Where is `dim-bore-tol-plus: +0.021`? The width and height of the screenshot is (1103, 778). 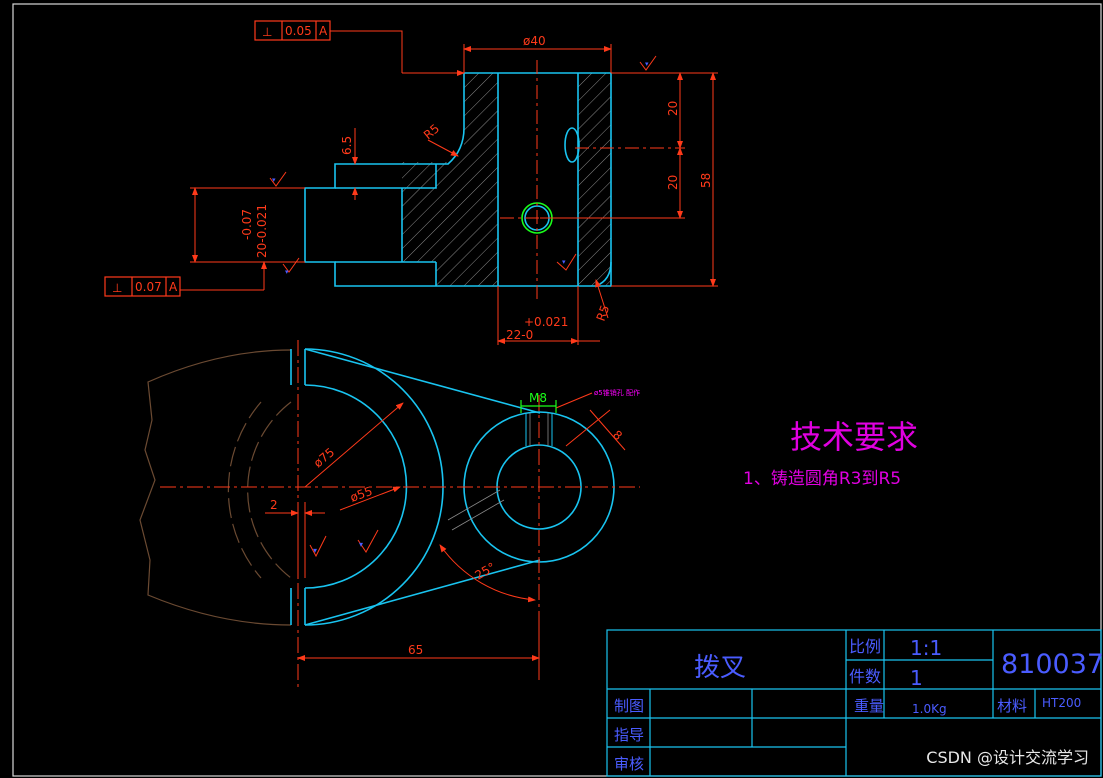
dim-bore-tol-plus: +0.021 is located at coordinates (546, 322).